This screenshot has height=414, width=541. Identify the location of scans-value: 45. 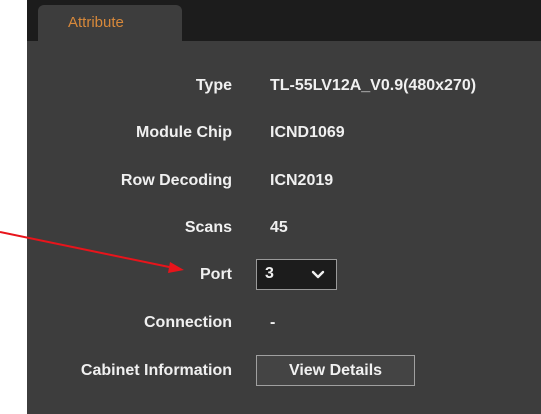
(279, 227).